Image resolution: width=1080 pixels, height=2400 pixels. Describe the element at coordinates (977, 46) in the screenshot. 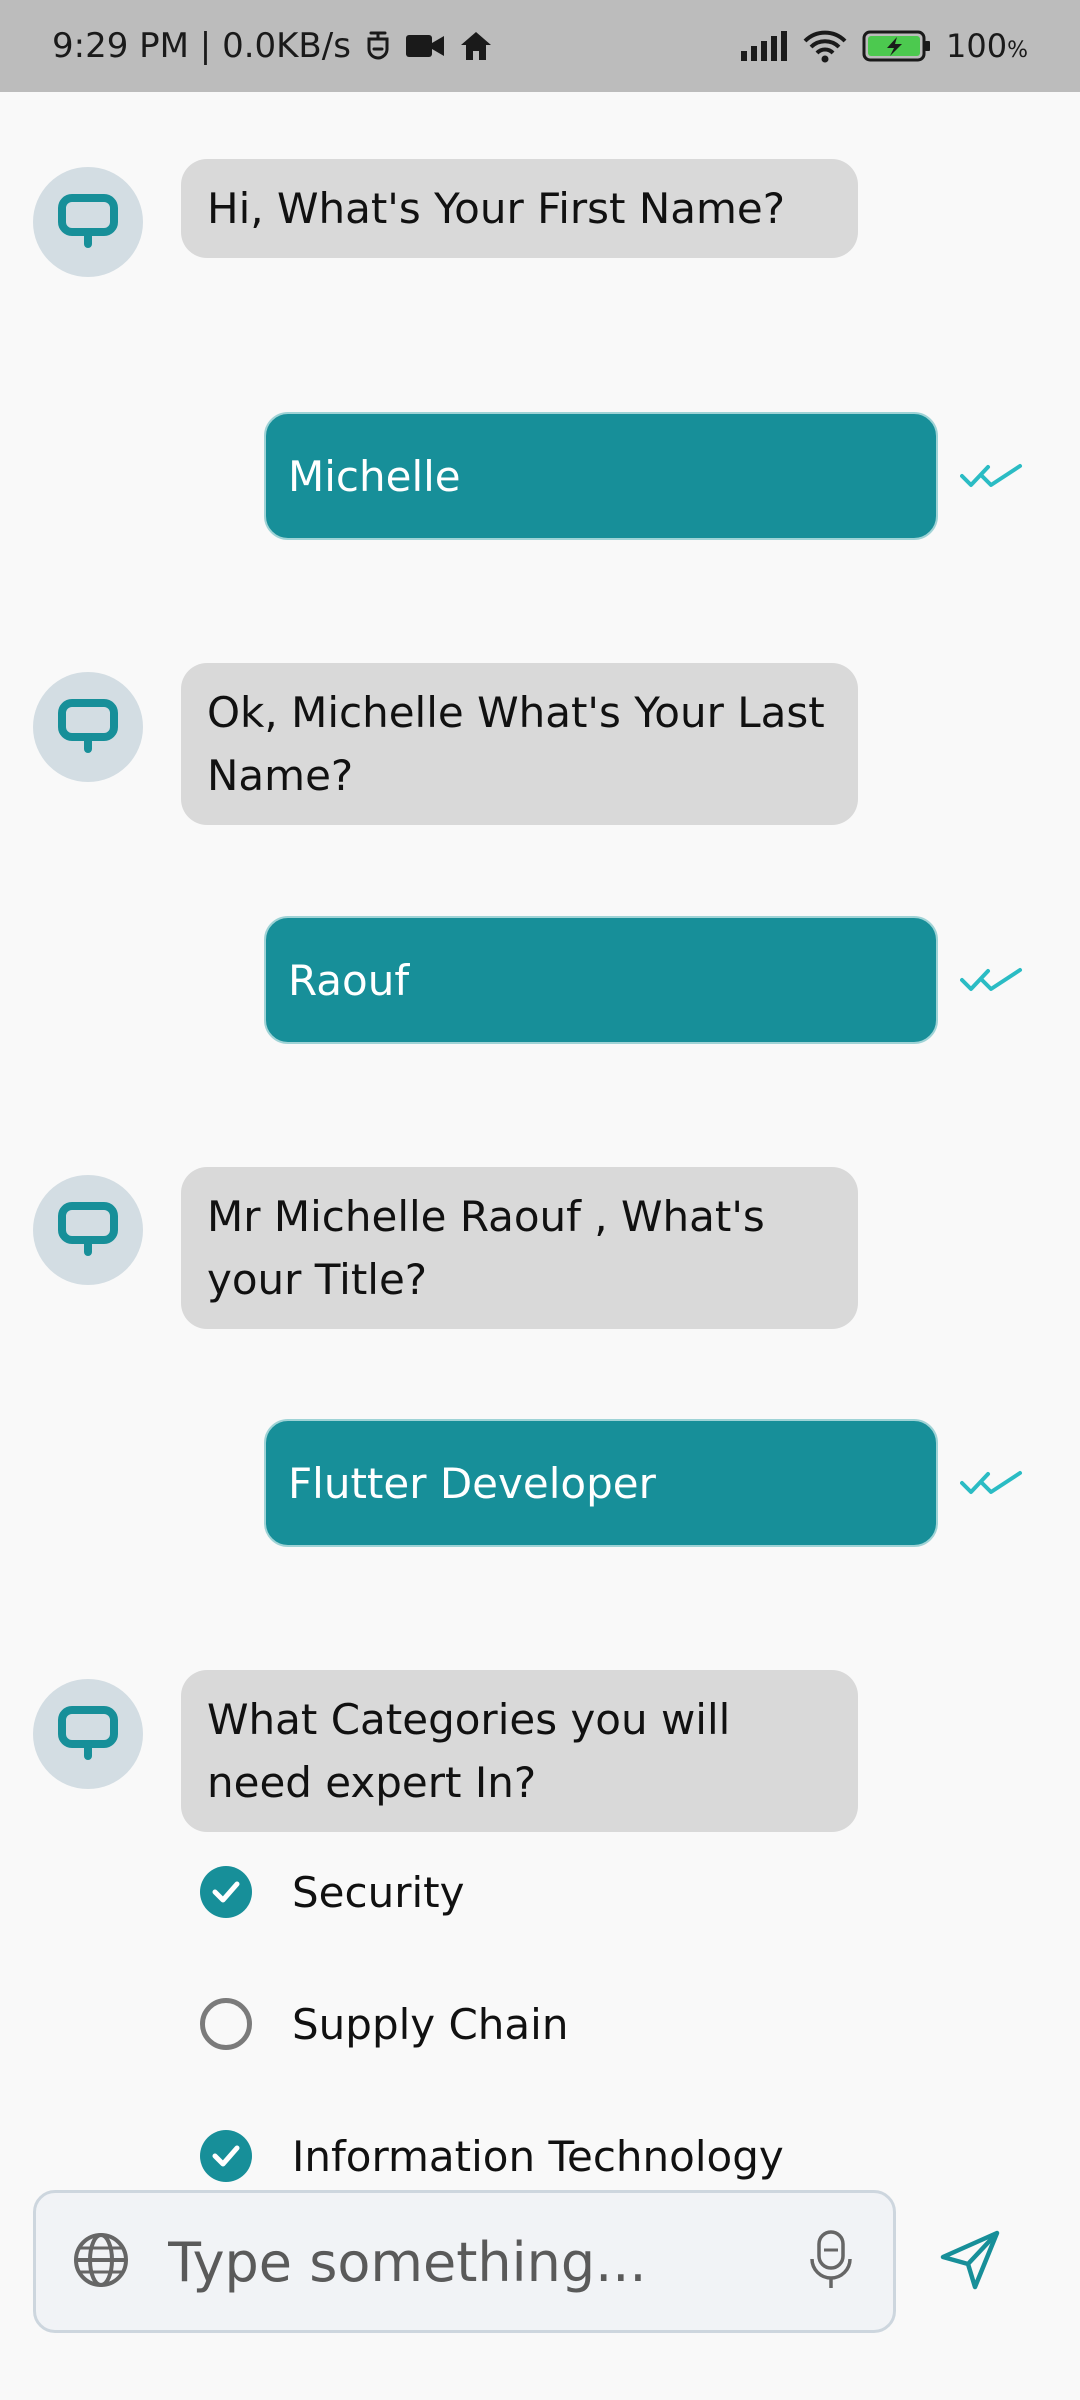

I see `battery-value: 100` at that location.